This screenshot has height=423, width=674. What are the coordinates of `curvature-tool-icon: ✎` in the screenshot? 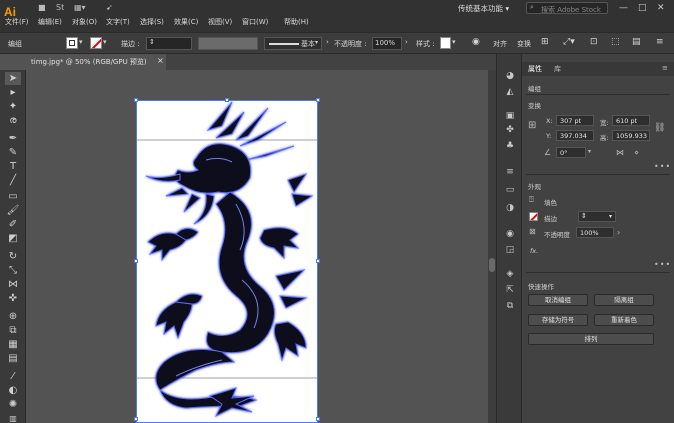 It's located at (13, 152).